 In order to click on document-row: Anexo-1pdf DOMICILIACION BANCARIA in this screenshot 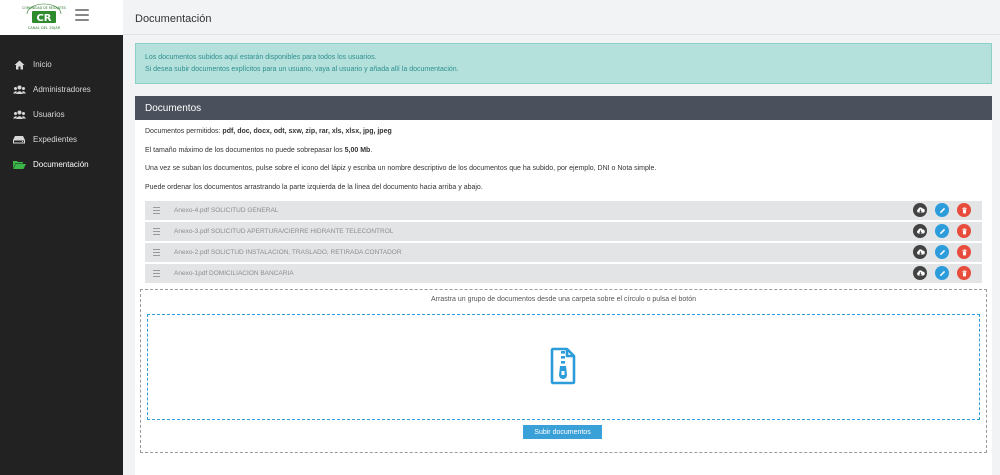, I will do `click(563, 273)`.